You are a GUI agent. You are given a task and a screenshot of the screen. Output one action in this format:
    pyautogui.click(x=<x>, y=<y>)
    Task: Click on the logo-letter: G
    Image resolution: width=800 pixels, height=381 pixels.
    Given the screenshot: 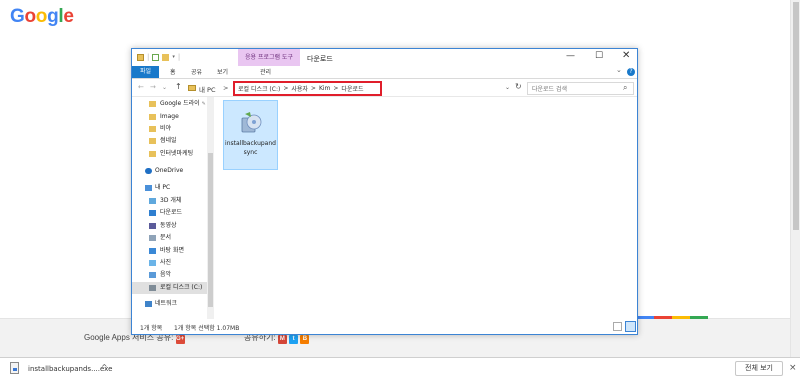 What is the action you would take?
    pyautogui.click(x=17, y=16)
    